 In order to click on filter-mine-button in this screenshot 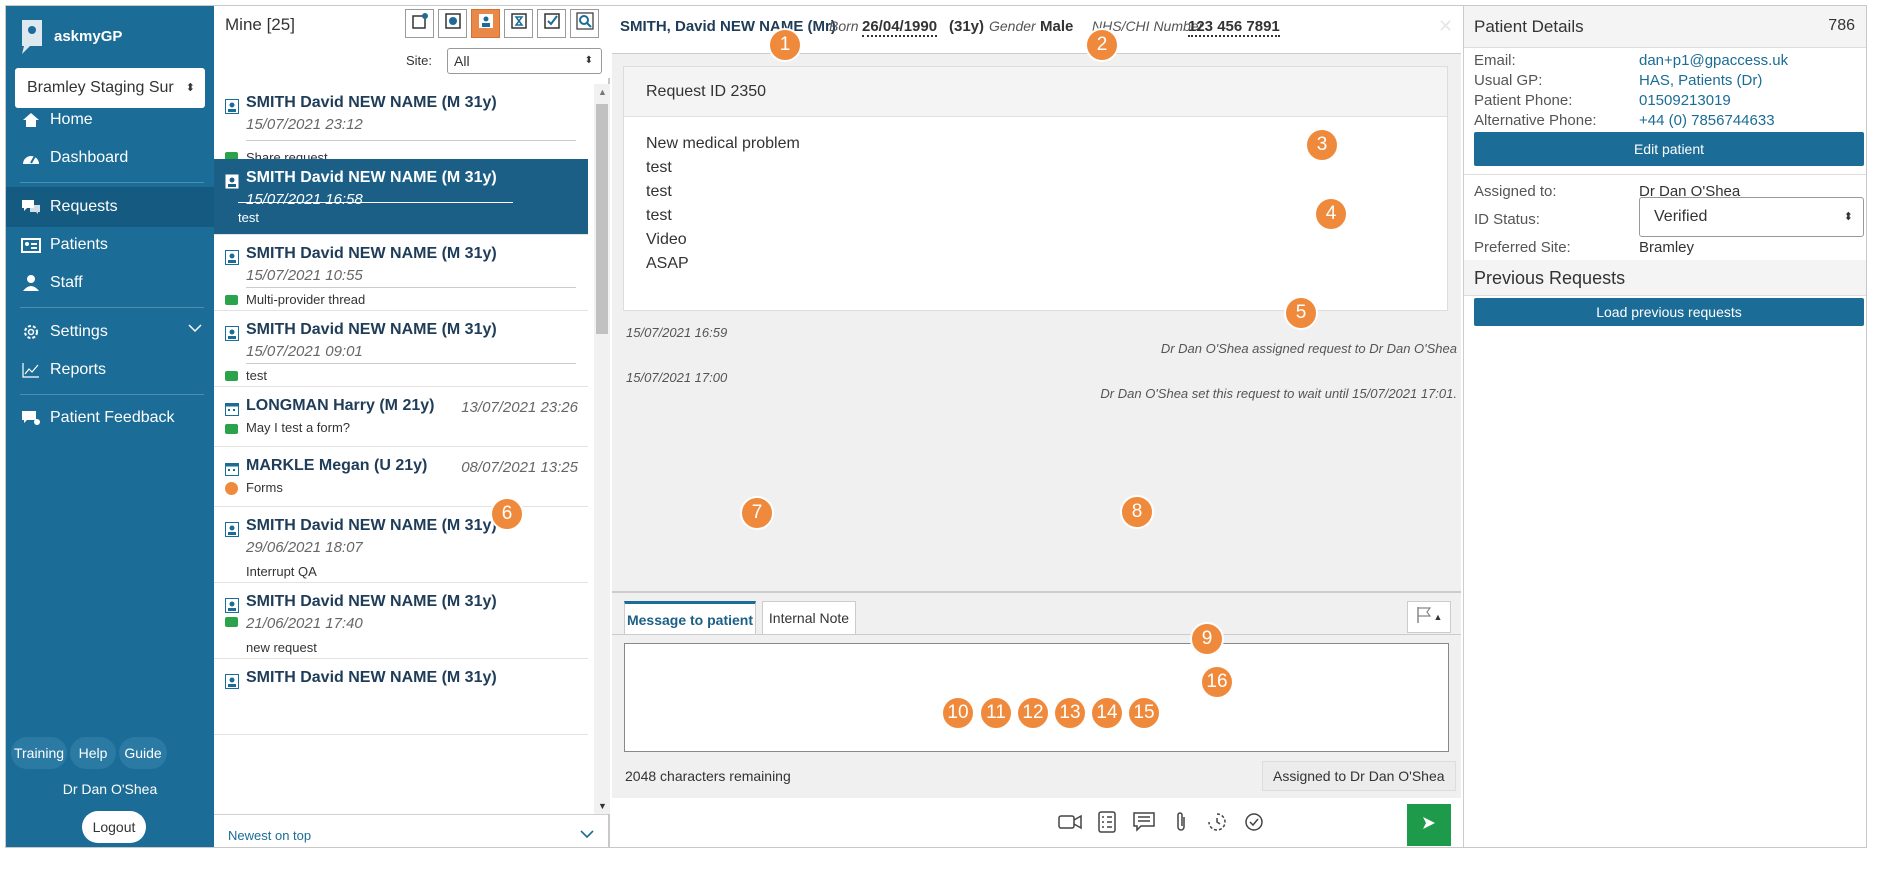, I will do `click(485, 23)`.